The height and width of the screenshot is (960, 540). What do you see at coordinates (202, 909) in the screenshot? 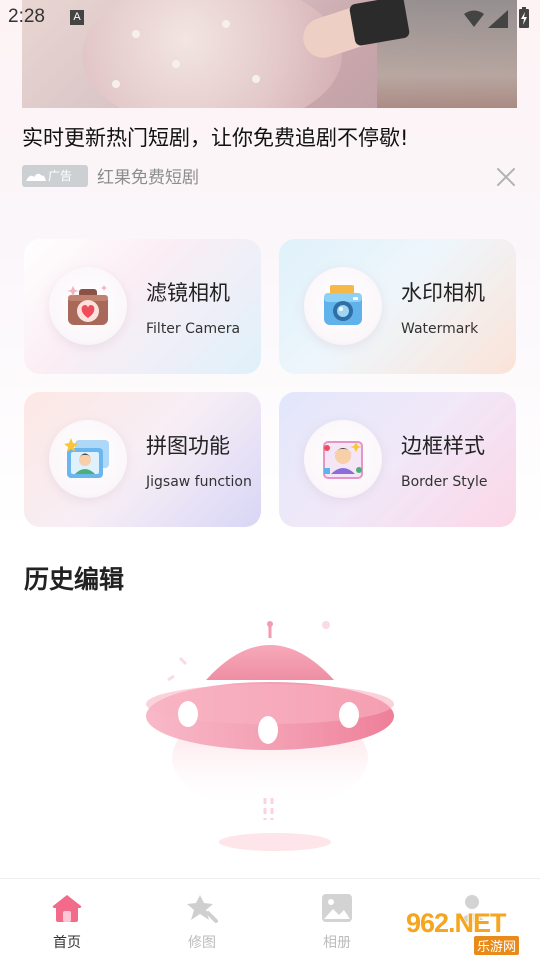
I see `star-edit-icon` at bounding box center [202, 909].